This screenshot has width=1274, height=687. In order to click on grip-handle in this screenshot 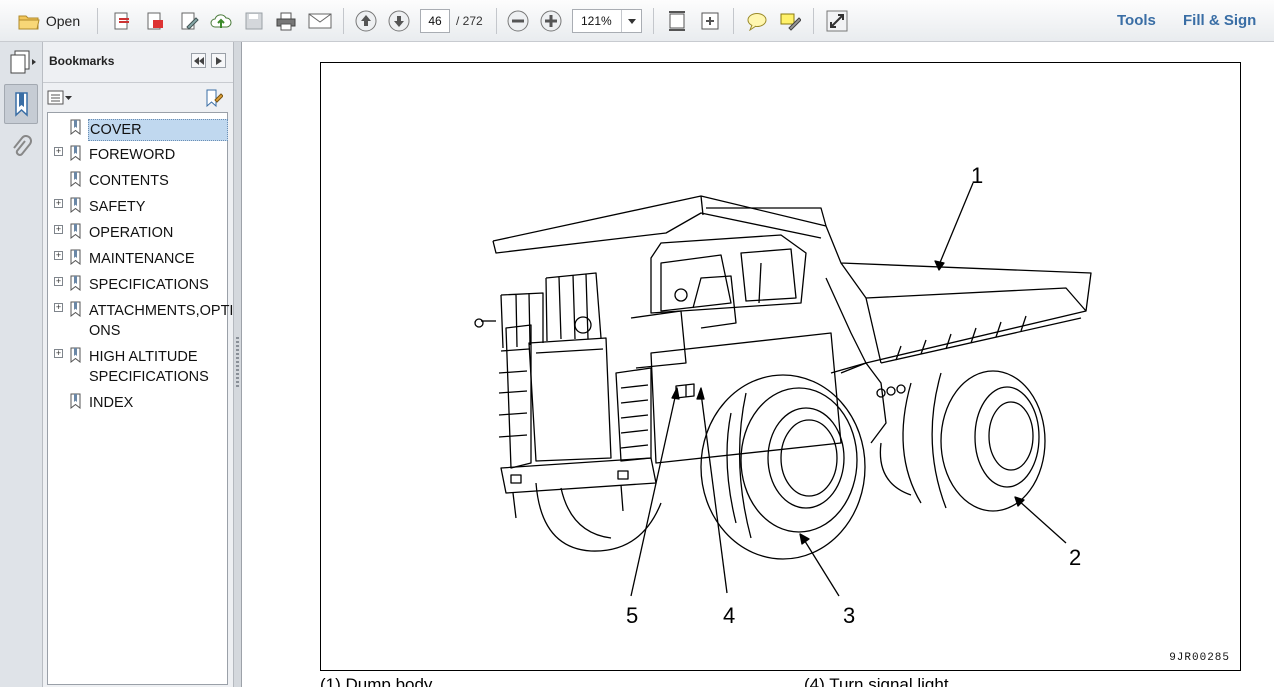, I will do `click(237, 362)`.